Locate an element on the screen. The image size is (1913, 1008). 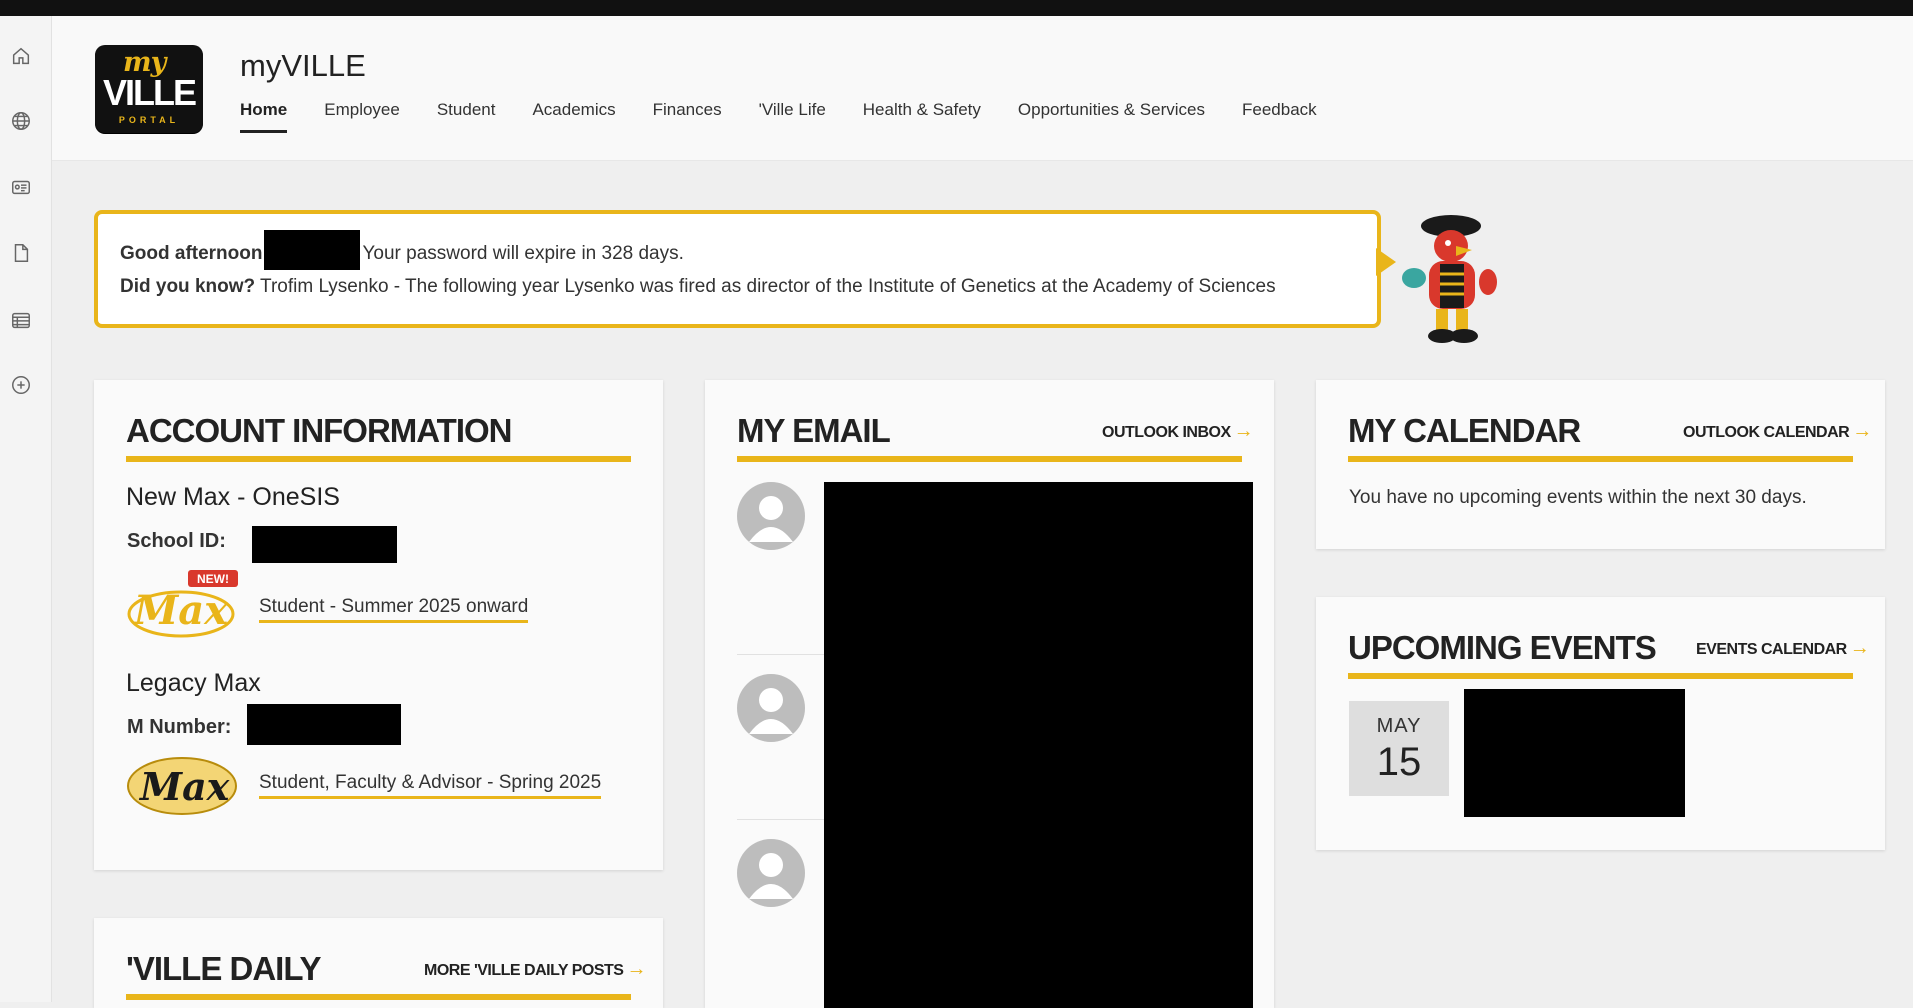
onesis-title: New Max - OneSIS is located at coordinates (233, 497).